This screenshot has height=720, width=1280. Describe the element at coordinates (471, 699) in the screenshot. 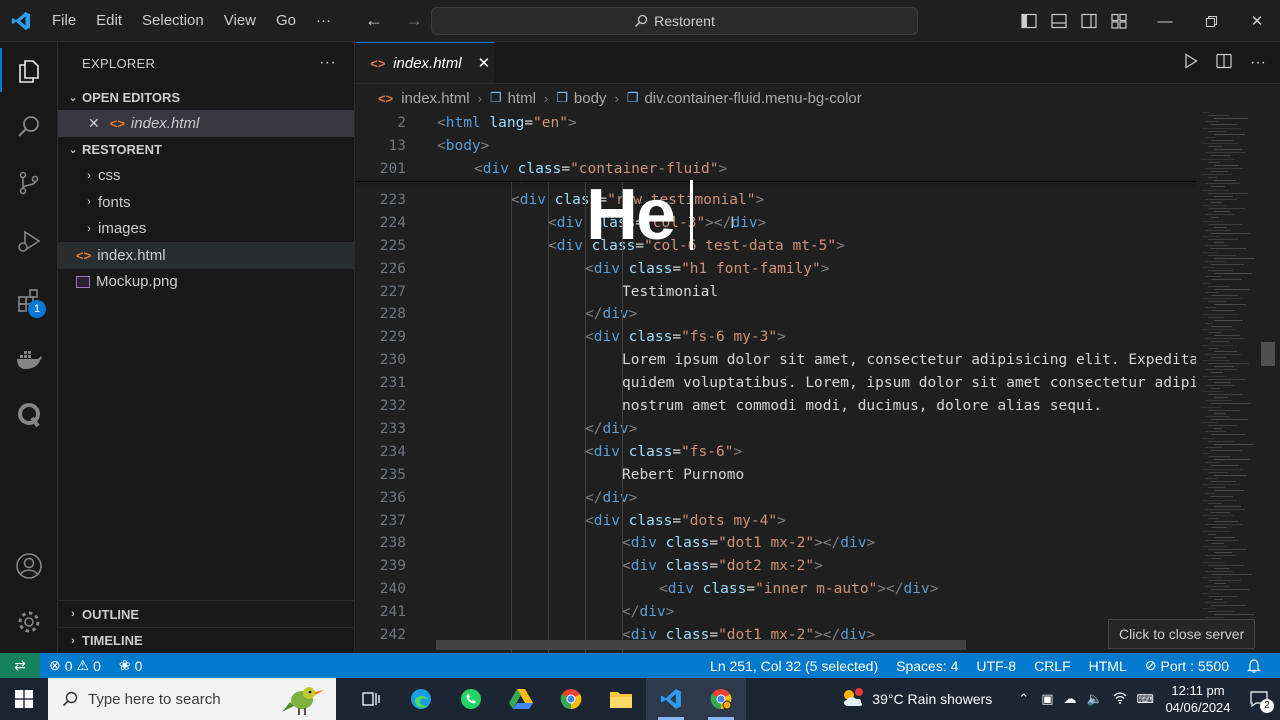

I see `whatsapp-icon` at that location.